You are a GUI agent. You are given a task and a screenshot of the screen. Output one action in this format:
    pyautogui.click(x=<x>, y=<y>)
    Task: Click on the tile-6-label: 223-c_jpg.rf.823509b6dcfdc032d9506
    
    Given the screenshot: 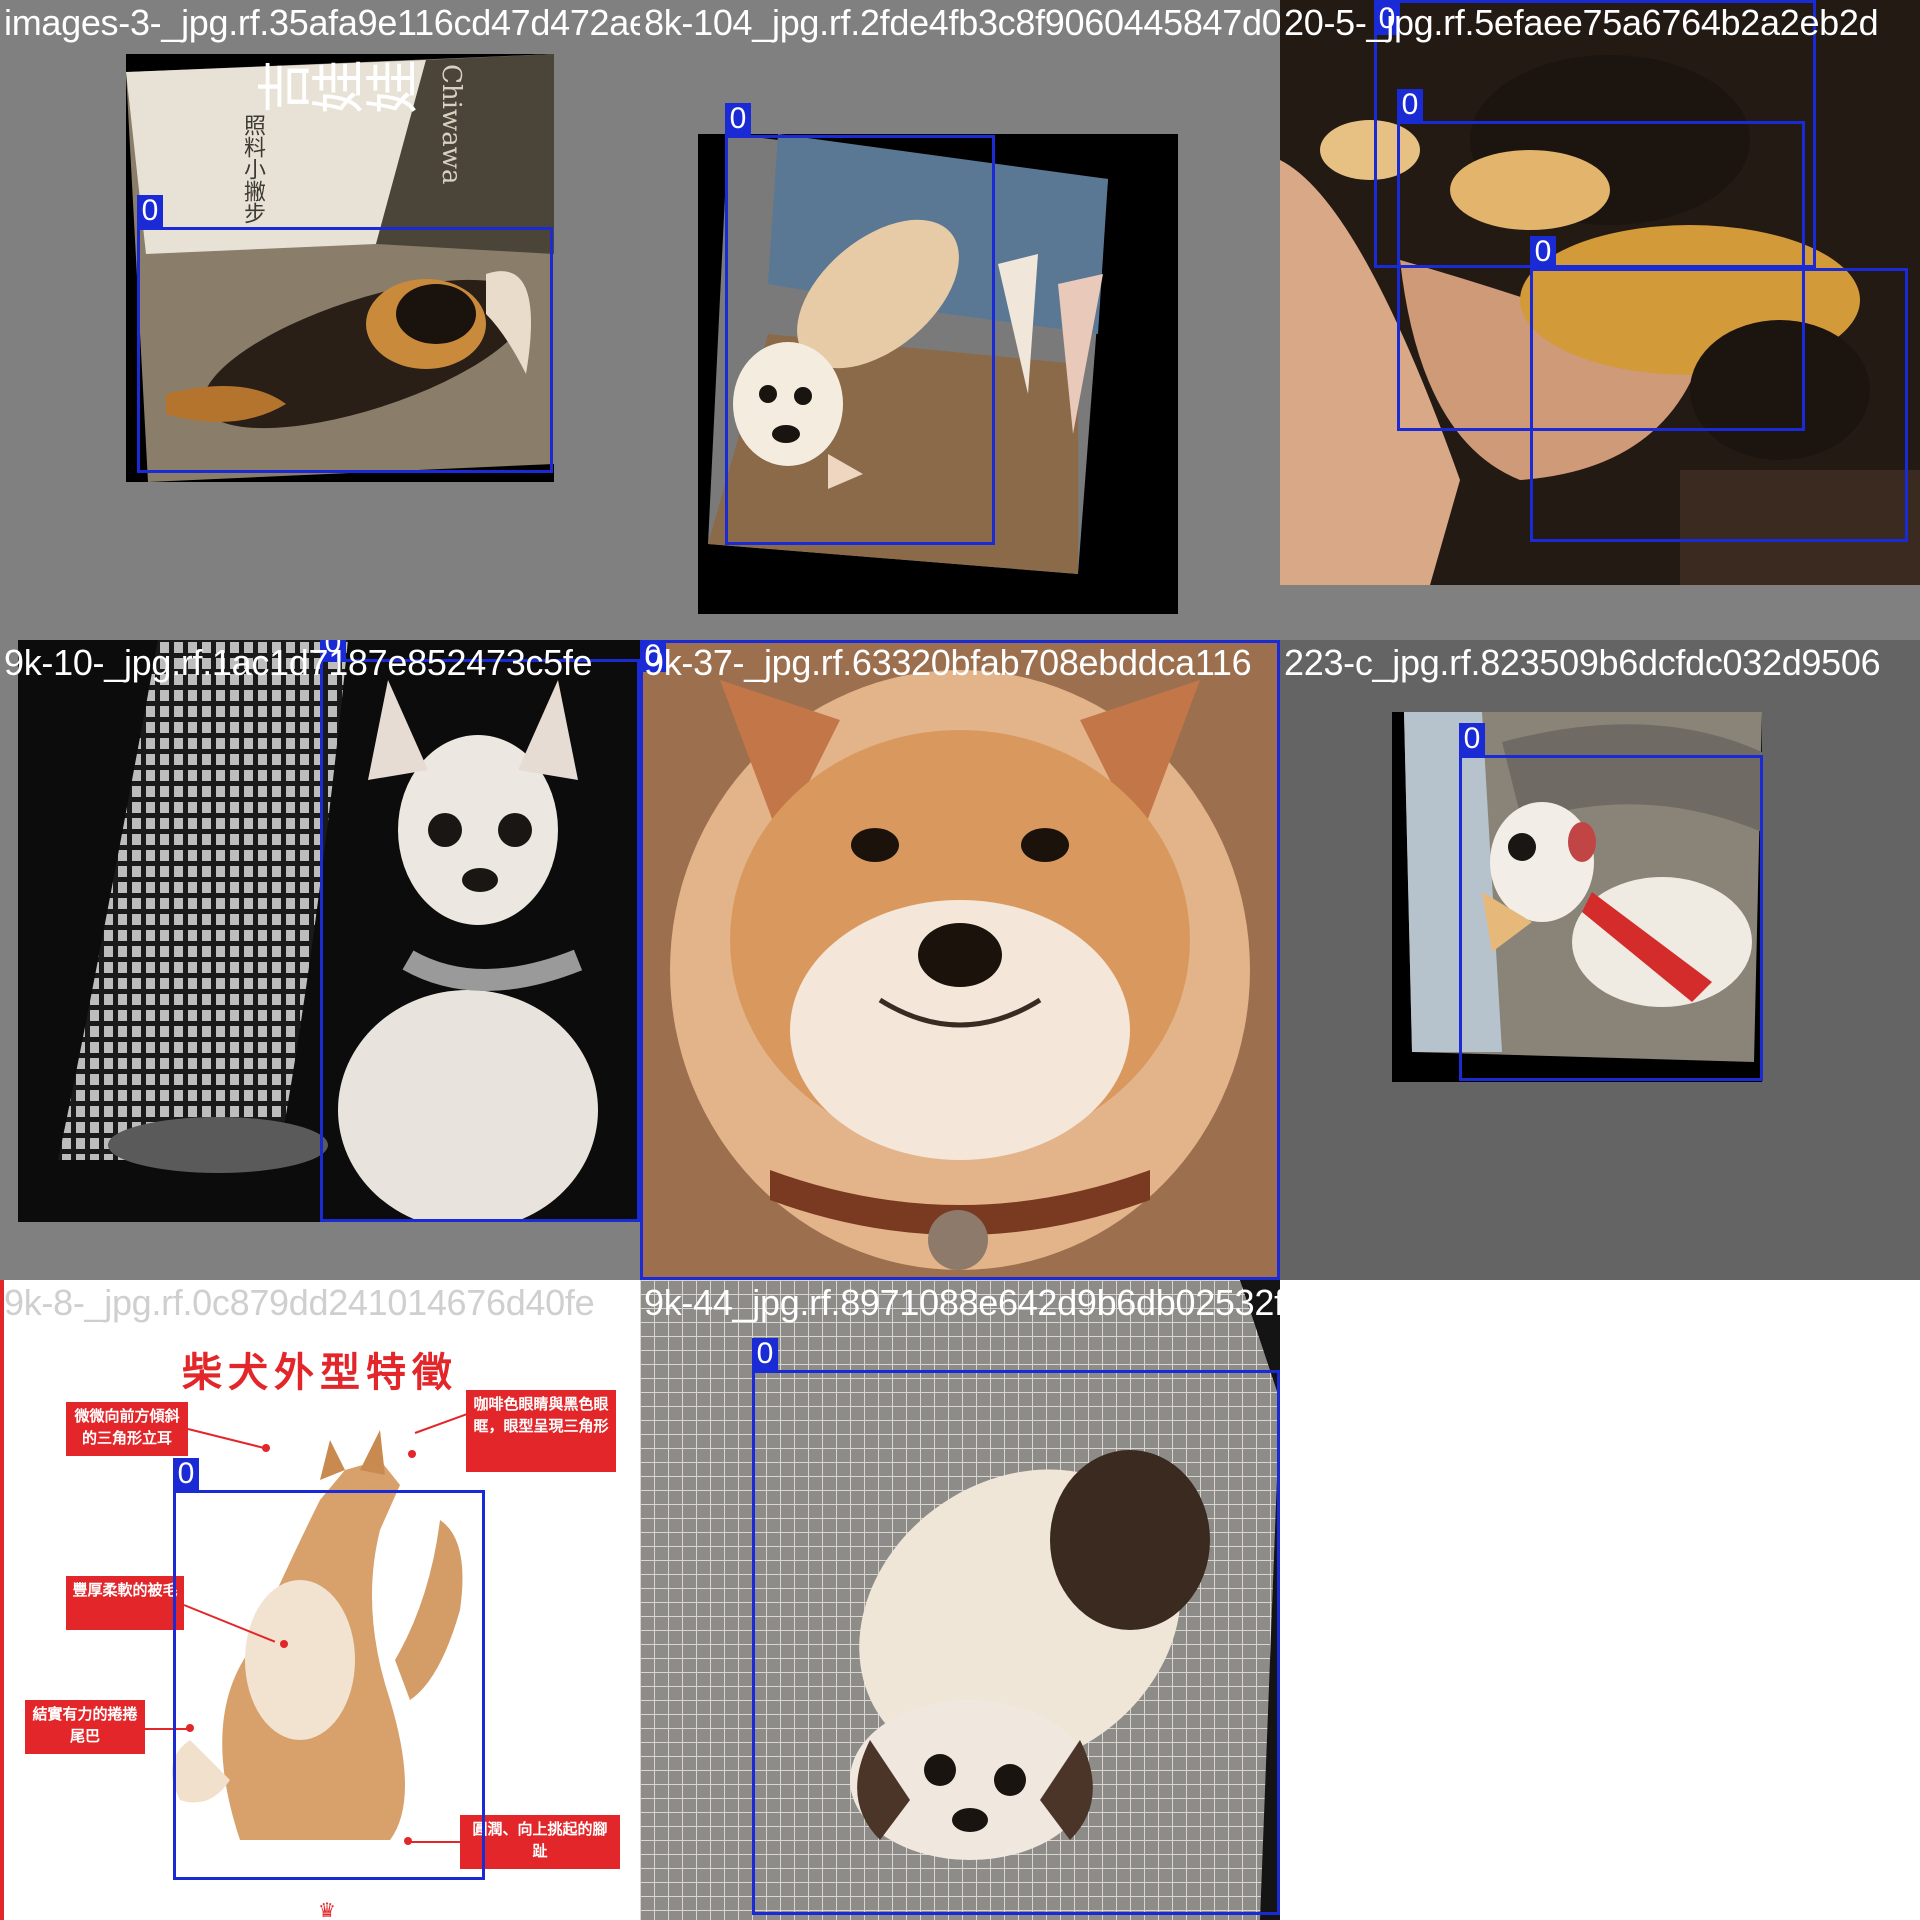 What is the action you would take?
    pyautogui.click(x=1582, y=662)
    